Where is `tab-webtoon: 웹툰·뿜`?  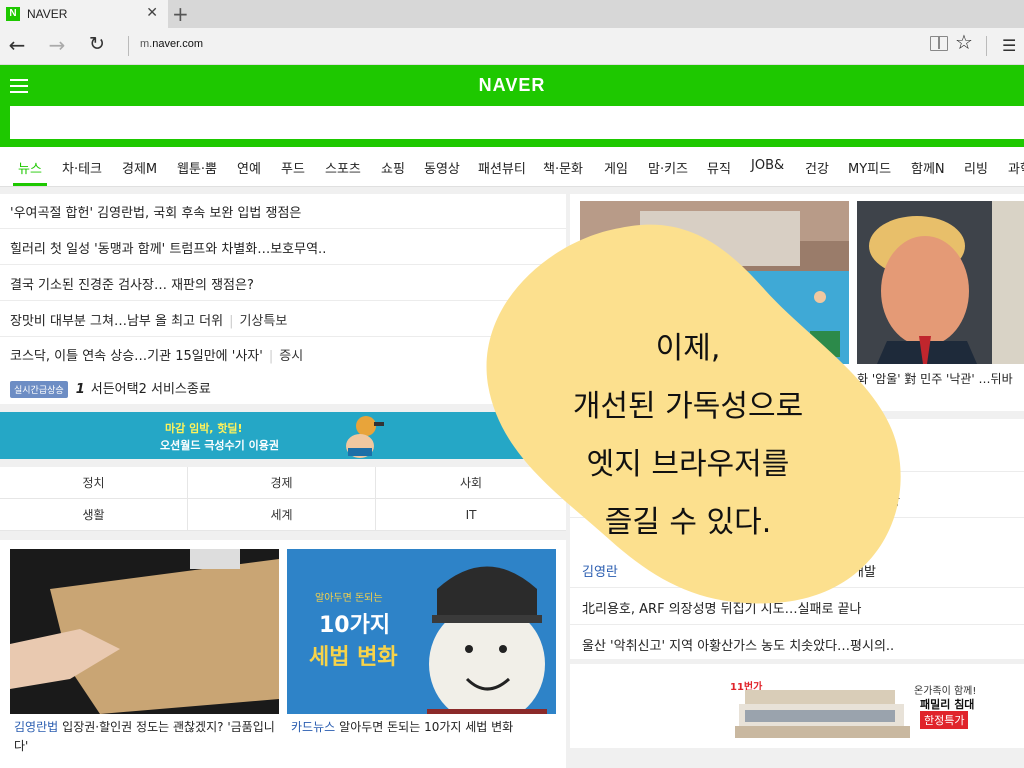
tab-webtoon: 웹툰·뿜 is located at coordinates (197, 167).